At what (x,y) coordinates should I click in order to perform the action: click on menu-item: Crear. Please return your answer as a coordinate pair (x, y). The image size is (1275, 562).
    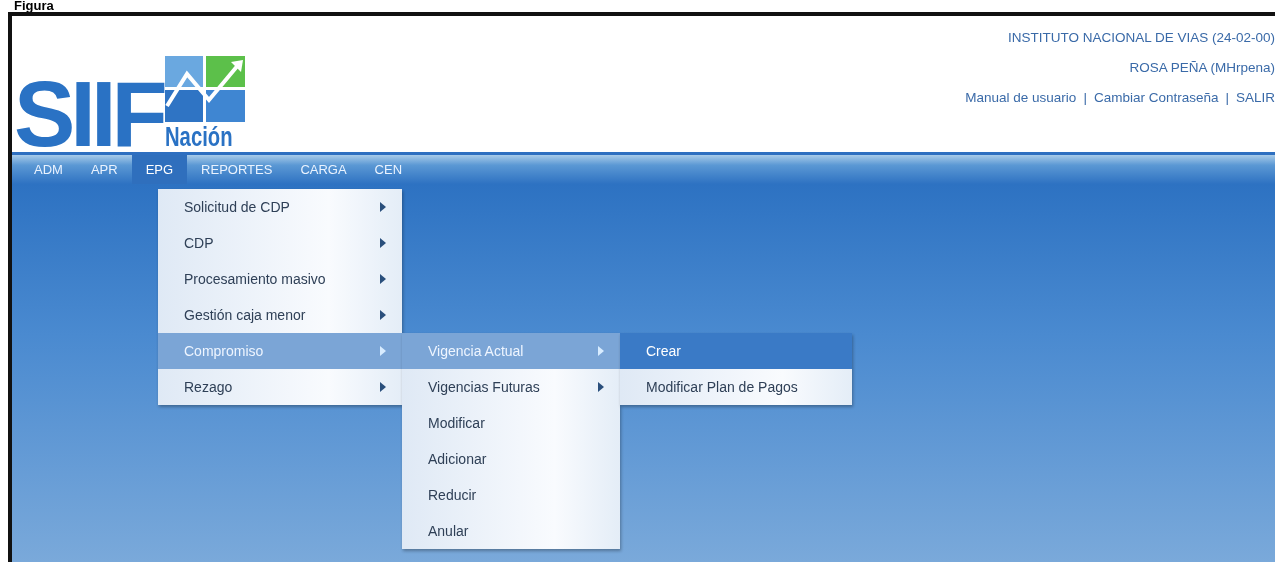
    Looking at the image, I should click on (736, 351).